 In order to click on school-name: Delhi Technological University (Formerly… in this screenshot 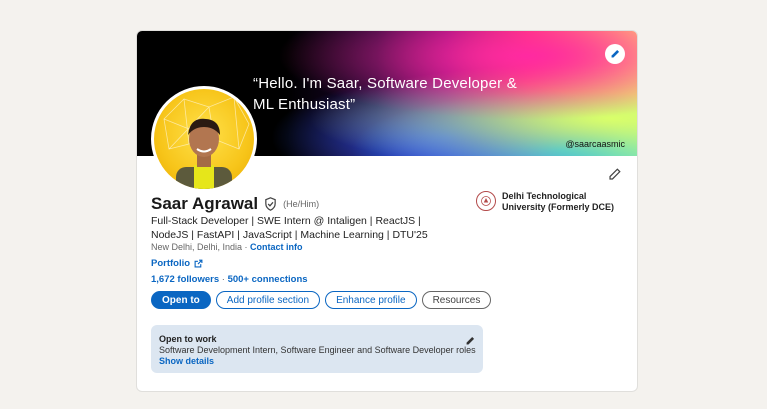, I will do `click(558, 201)`.